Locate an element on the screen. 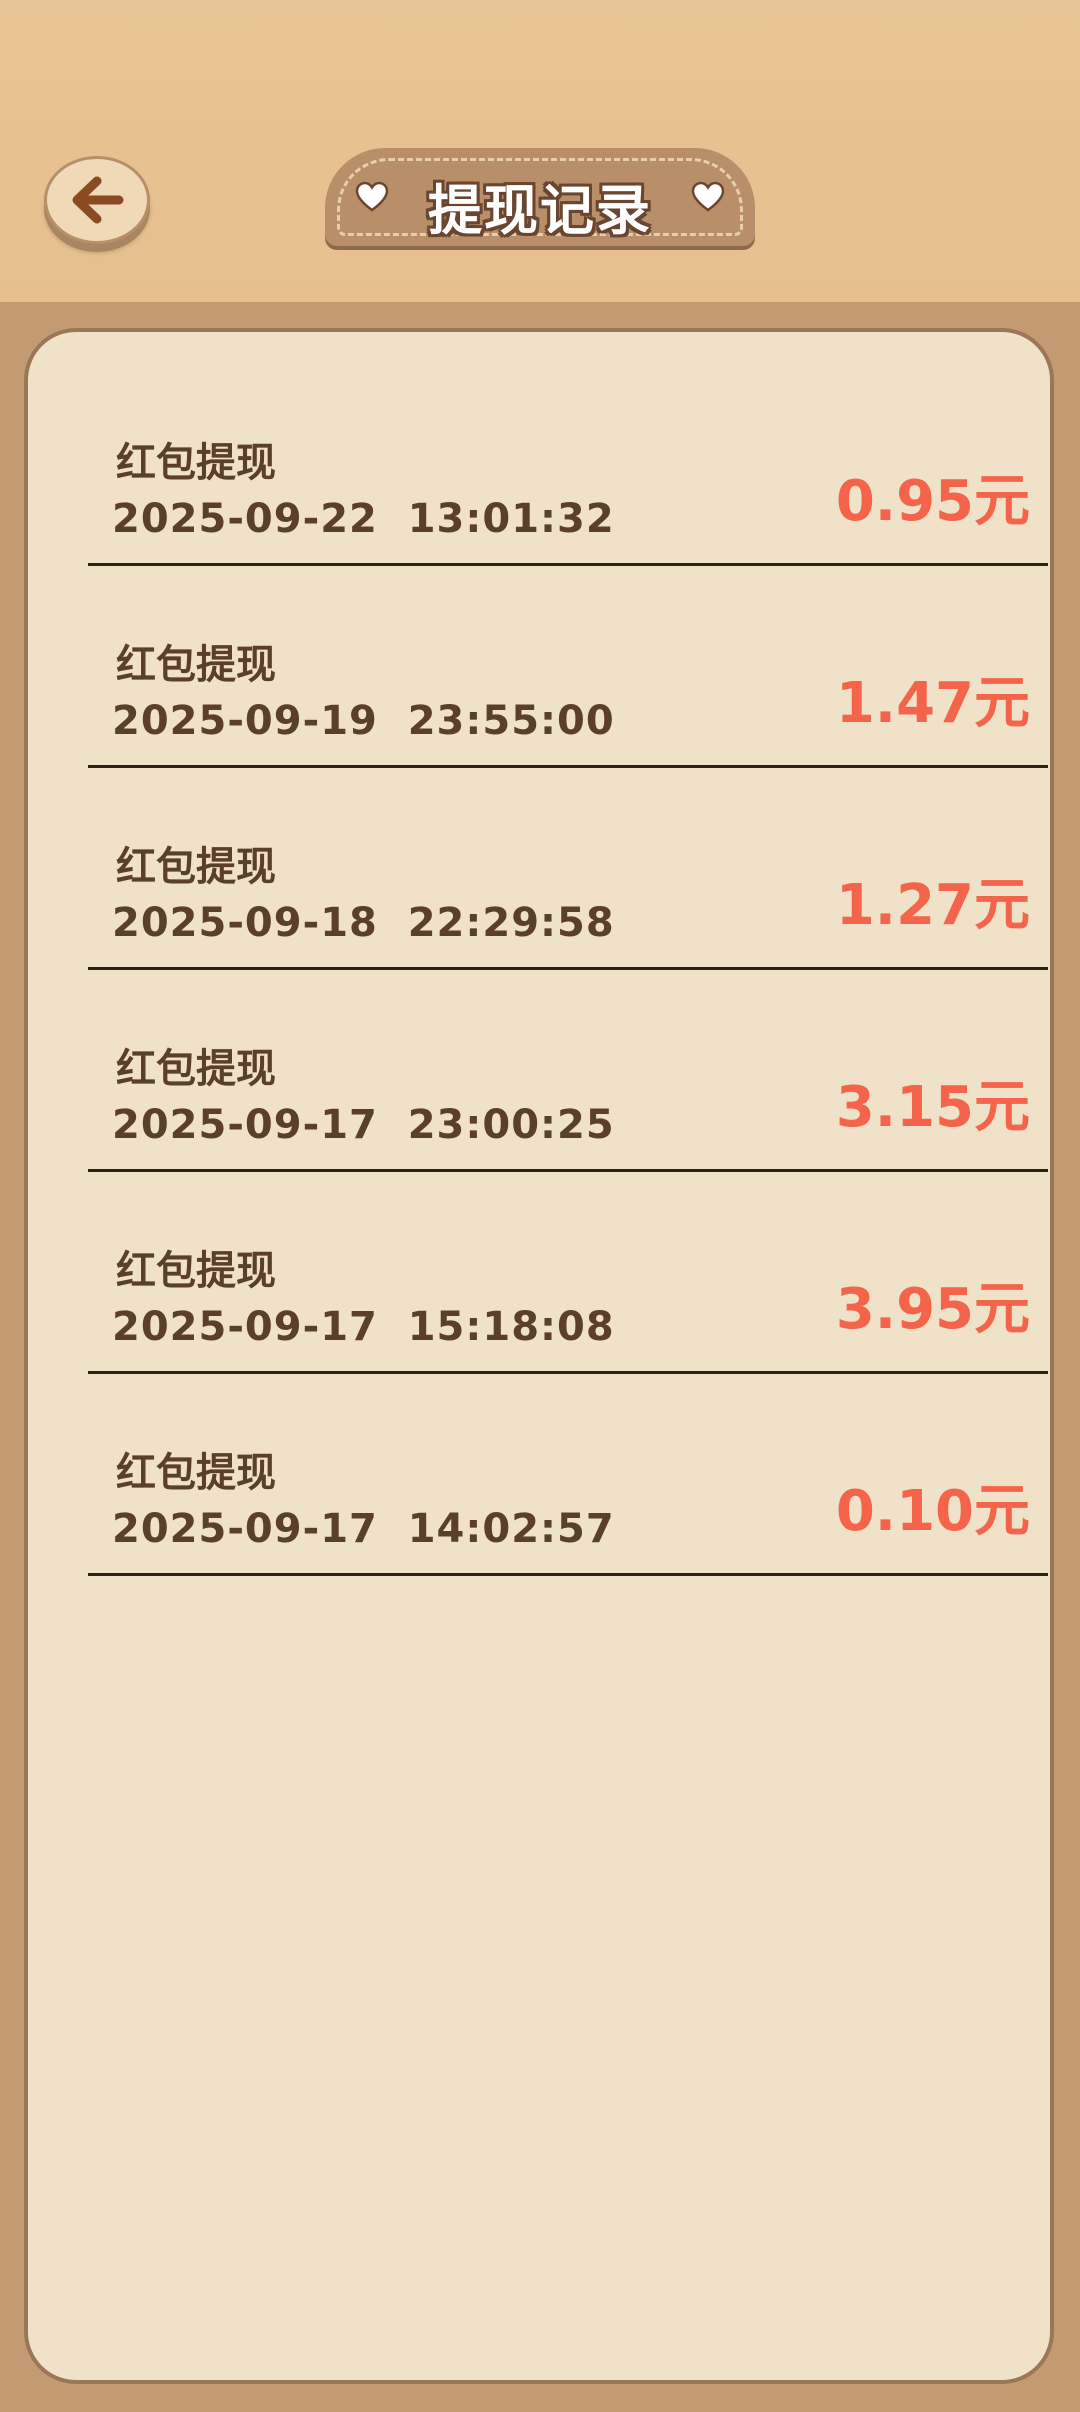  list-item: 红包提现 2025-09-17 23:00:25 3.15元 is located at coordinates (568, 1072).